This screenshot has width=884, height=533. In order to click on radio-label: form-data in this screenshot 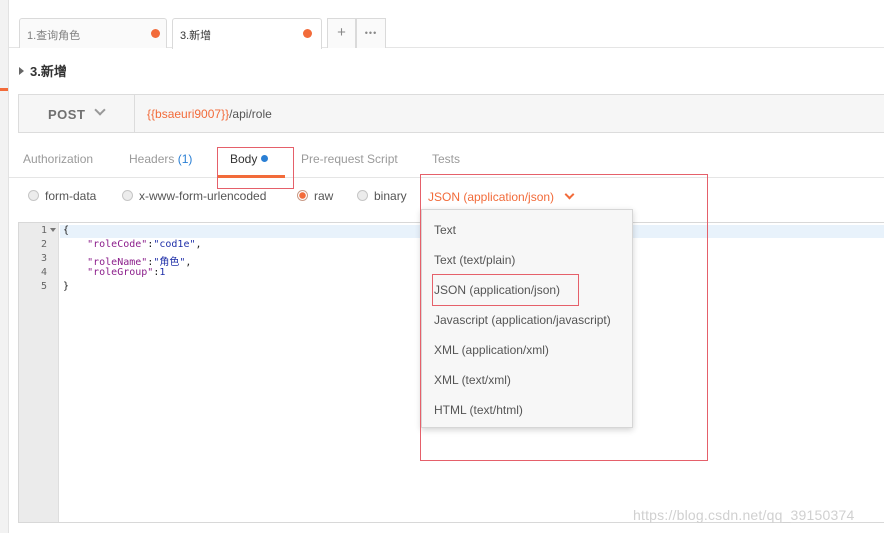, I will do `click(71, 196)`.